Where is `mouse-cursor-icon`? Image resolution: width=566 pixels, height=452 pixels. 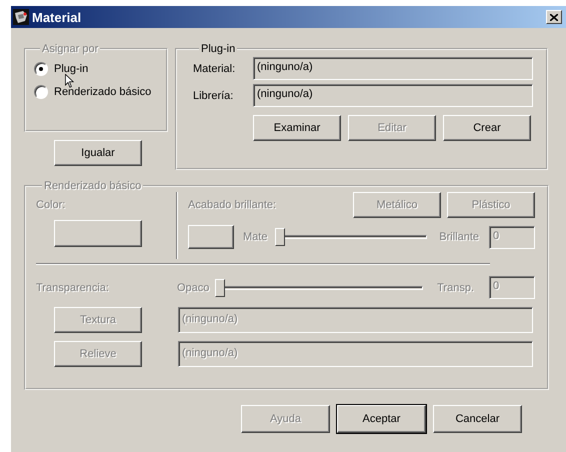 mouse-cursor-icon is located at coordinates (69, 81).